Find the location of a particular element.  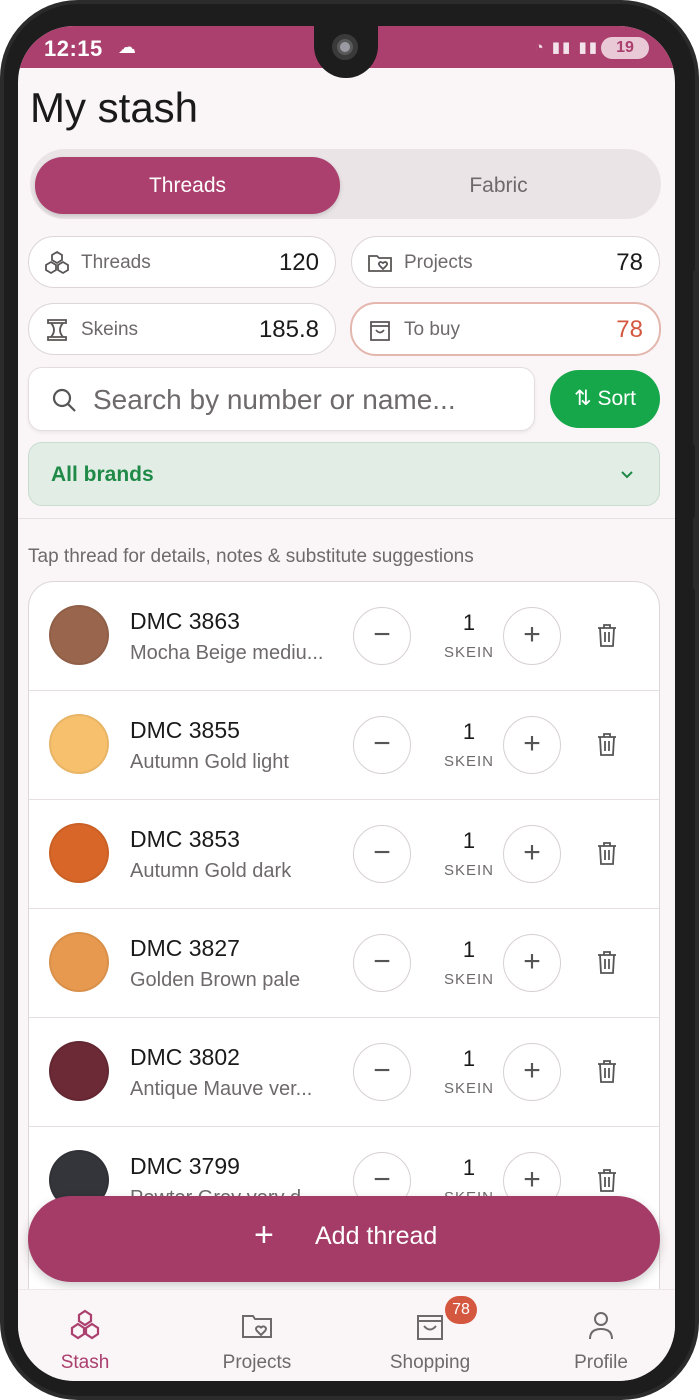

stat-projects-value: 78 is located at coordinates (629, 262).